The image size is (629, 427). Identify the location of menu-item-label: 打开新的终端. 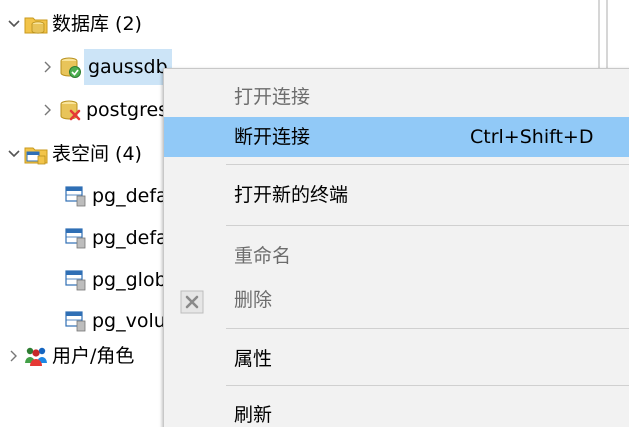
(291, 195).